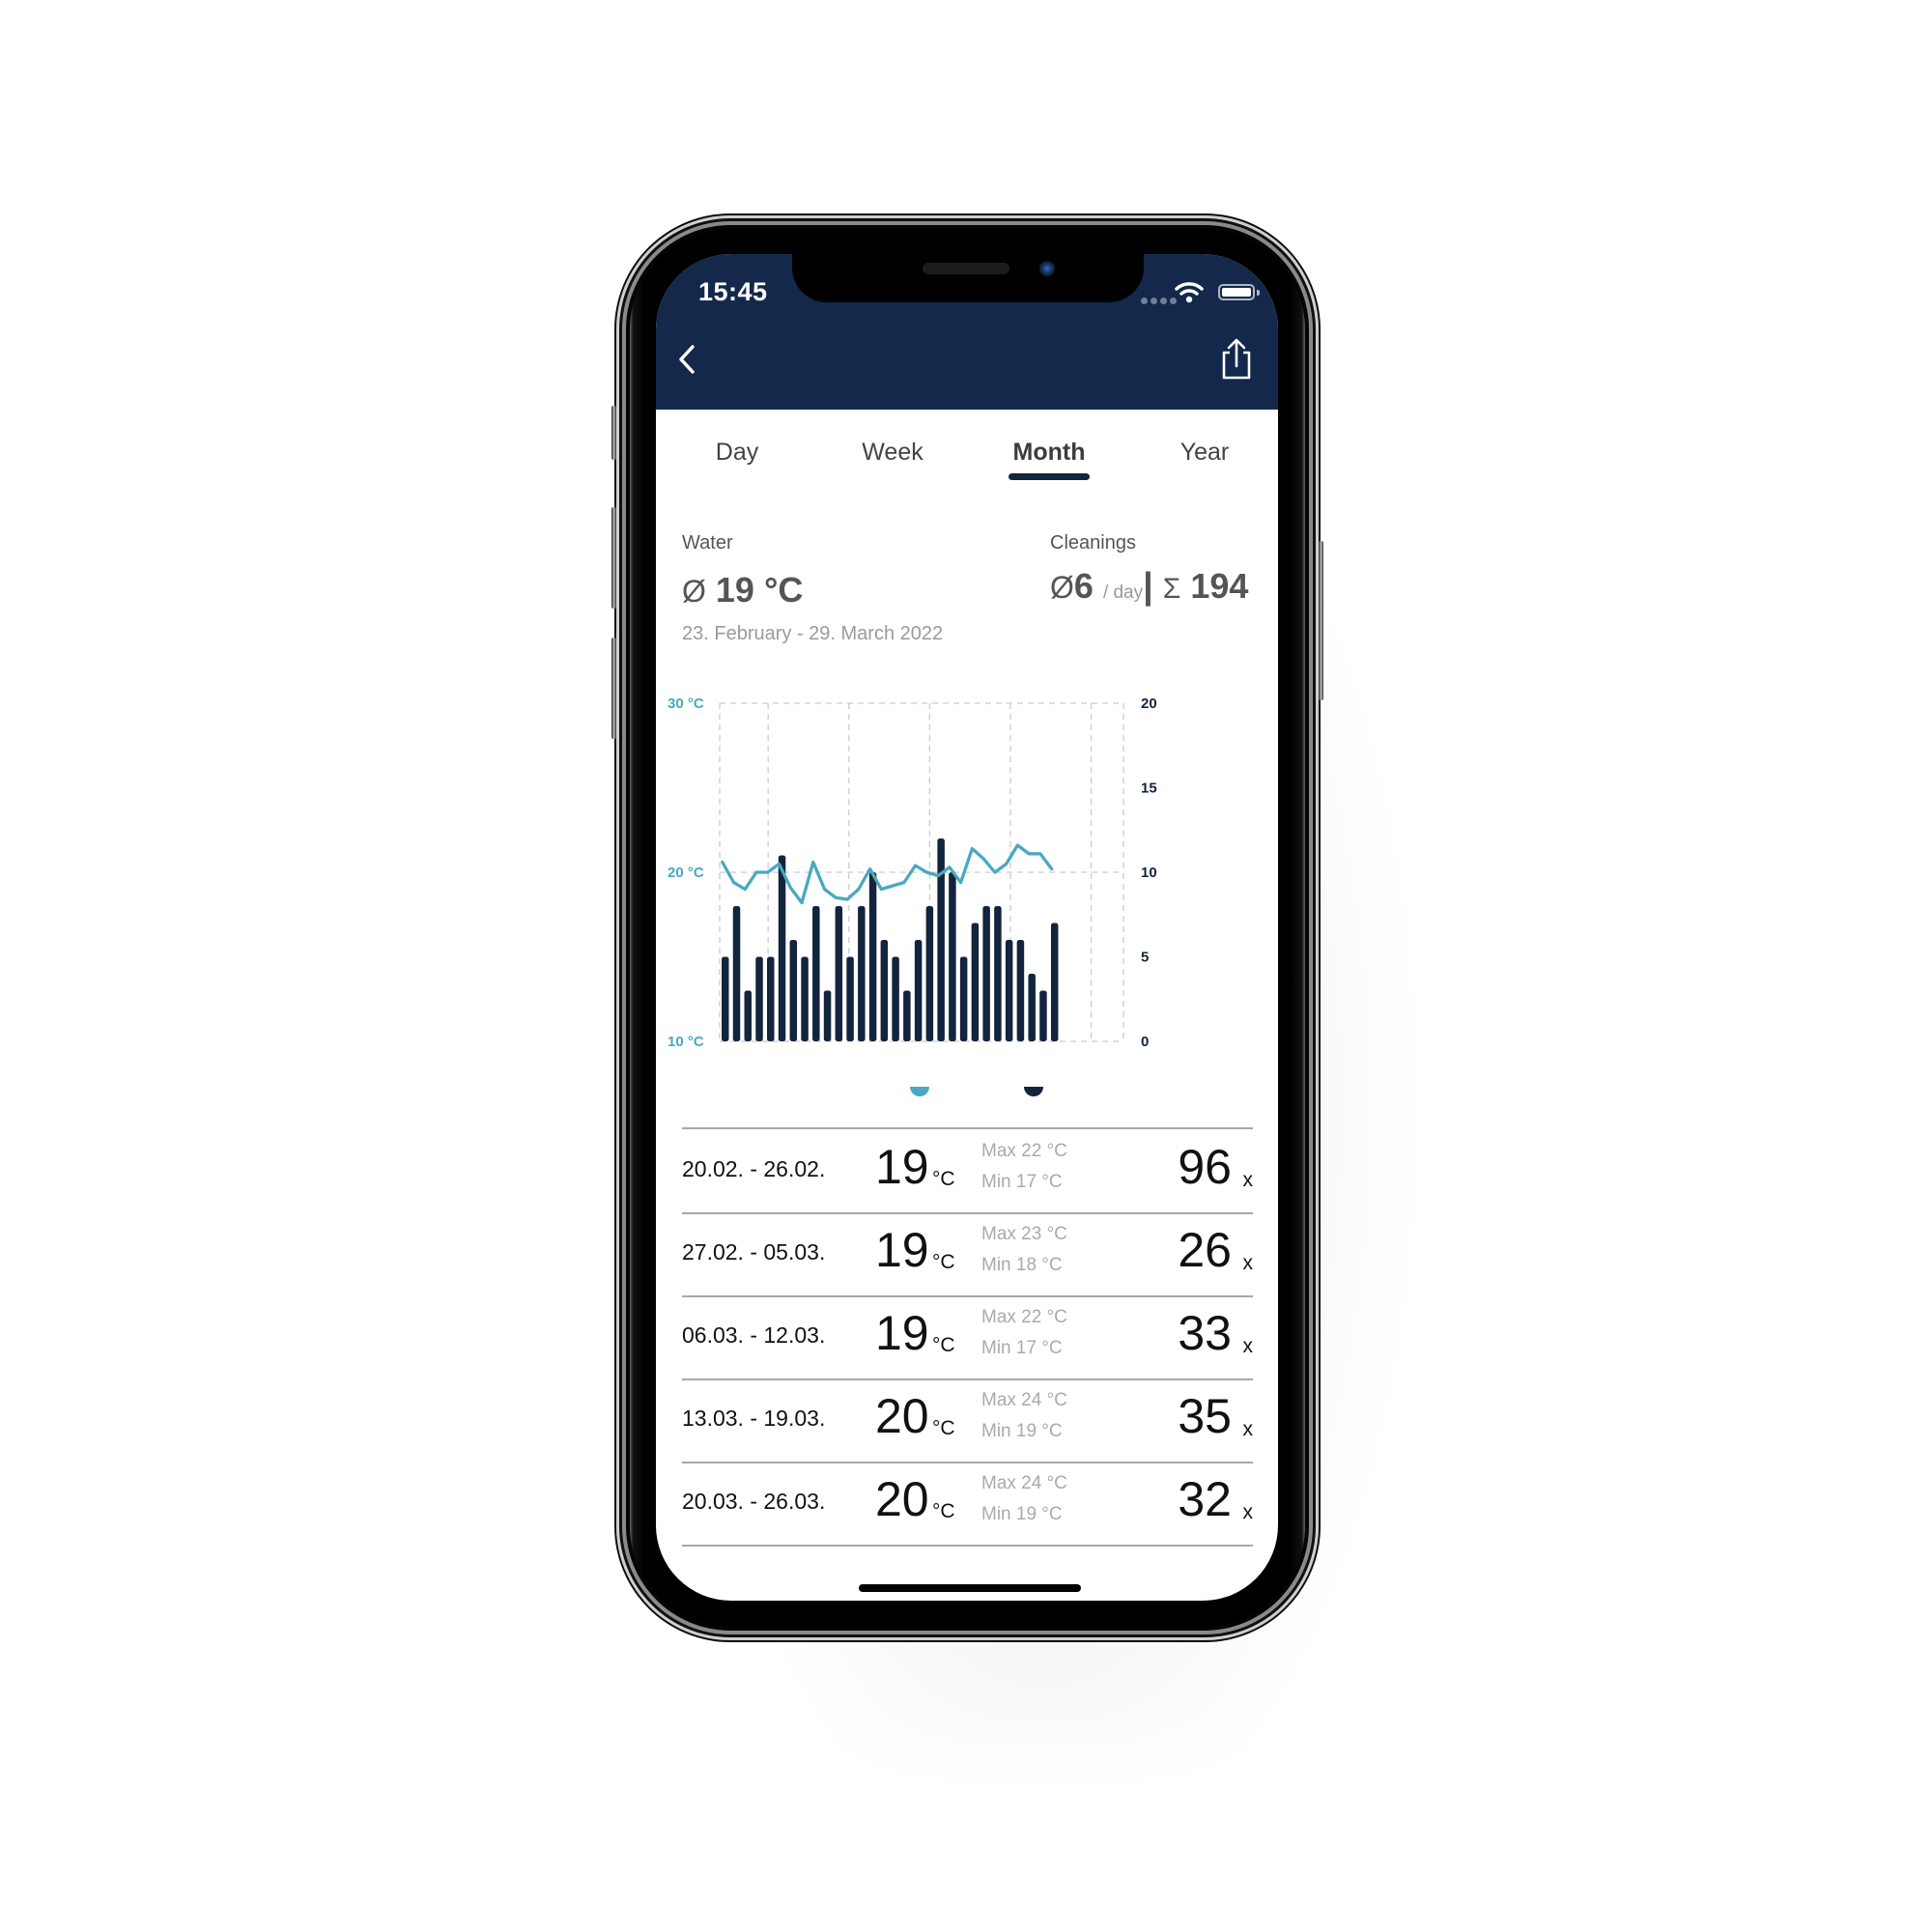 The image size is (1932, 1932). I want to click on max-temperature: Max 23 °C, so click(1024, 1234).